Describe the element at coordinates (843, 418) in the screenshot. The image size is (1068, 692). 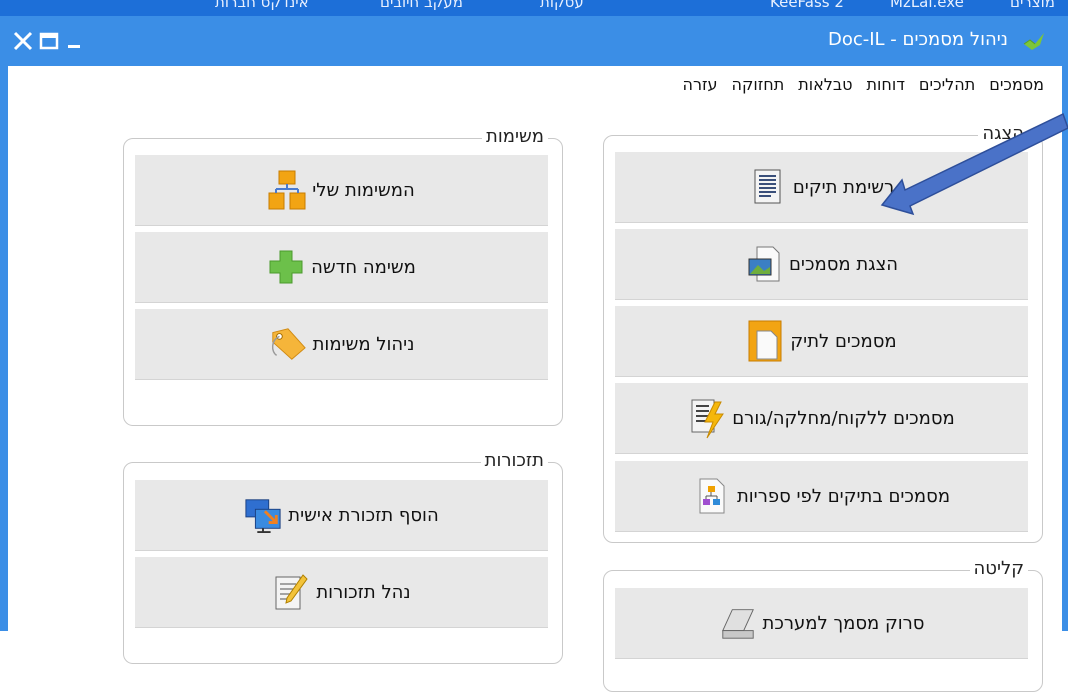
I see `button-label: מסמכים ללקוח/מחלקה/גורם` at that location.